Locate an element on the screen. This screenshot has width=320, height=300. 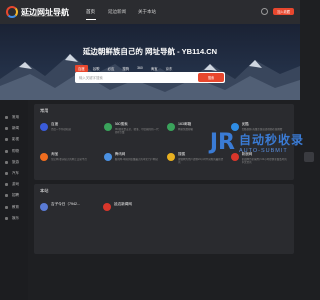
recommend-row: 吉子今日（7942... 延边新闻网 is located at coordinates (164, 214).